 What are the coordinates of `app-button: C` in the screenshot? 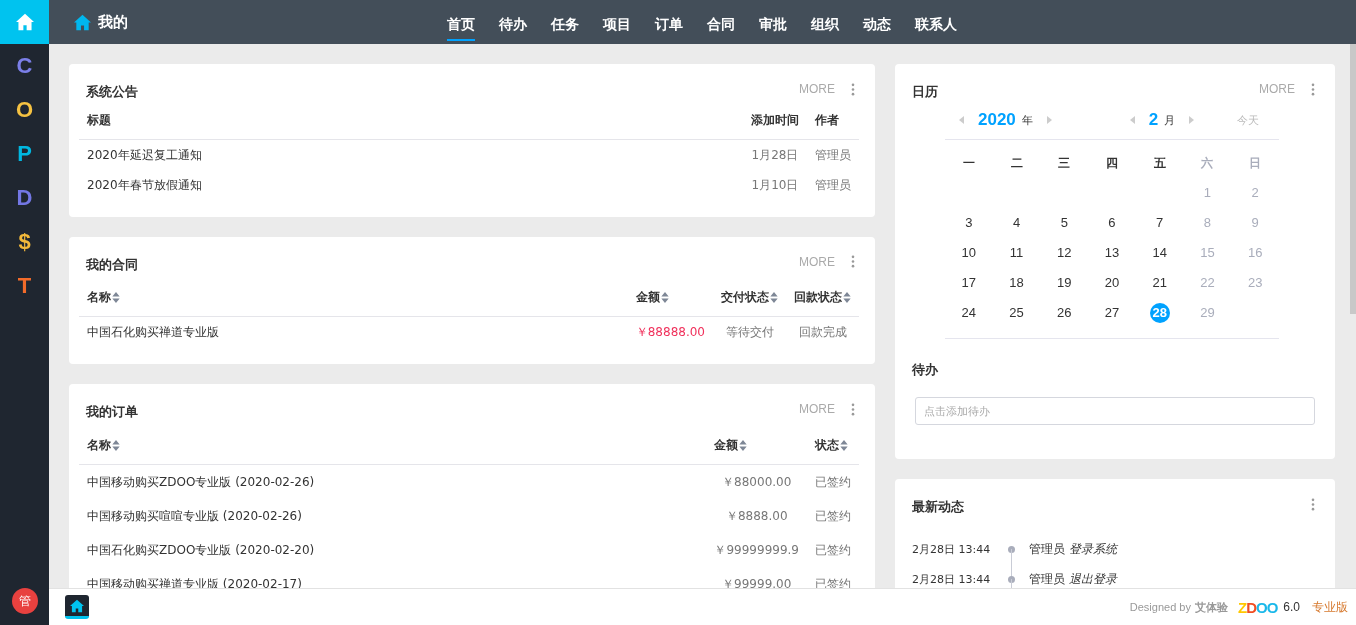 It's located at (24, 66).